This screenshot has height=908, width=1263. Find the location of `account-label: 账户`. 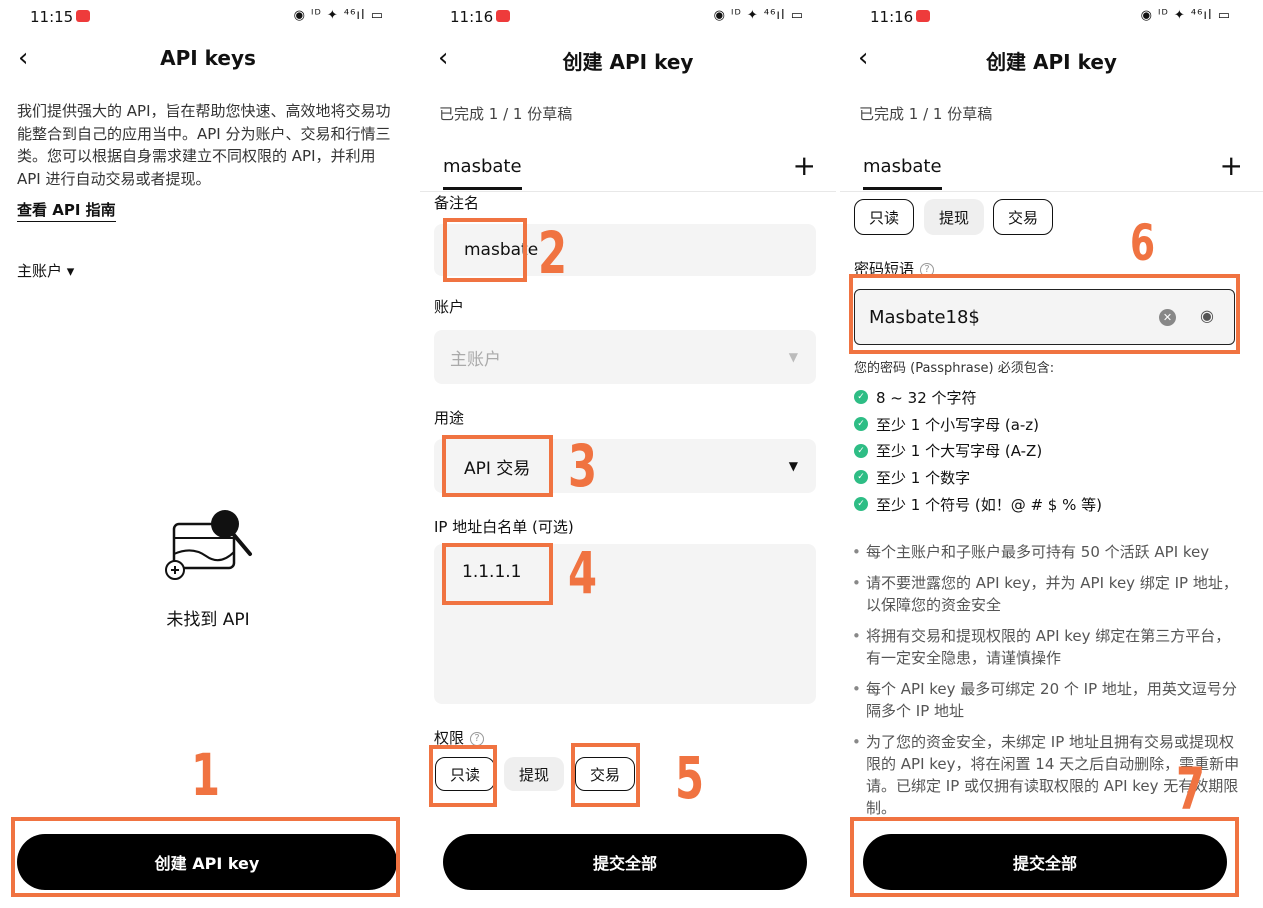

account-label: 账户 is located at coordinates (449, 307).